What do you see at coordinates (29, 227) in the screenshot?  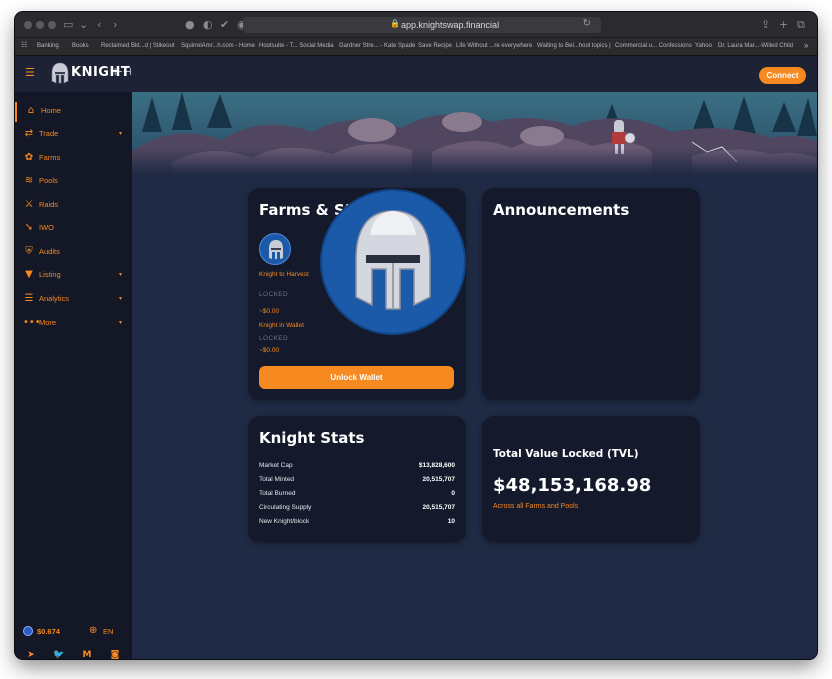 I see `iwo-icon: ➘` at bounding box center [29, 227].